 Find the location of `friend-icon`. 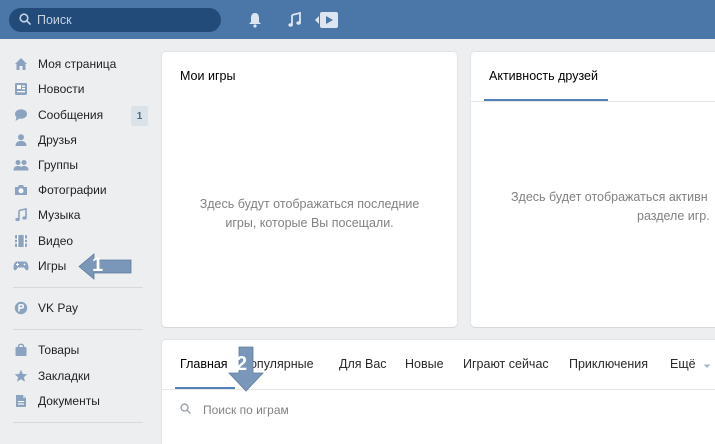

friend-icon is located at coordinates (21, 140).